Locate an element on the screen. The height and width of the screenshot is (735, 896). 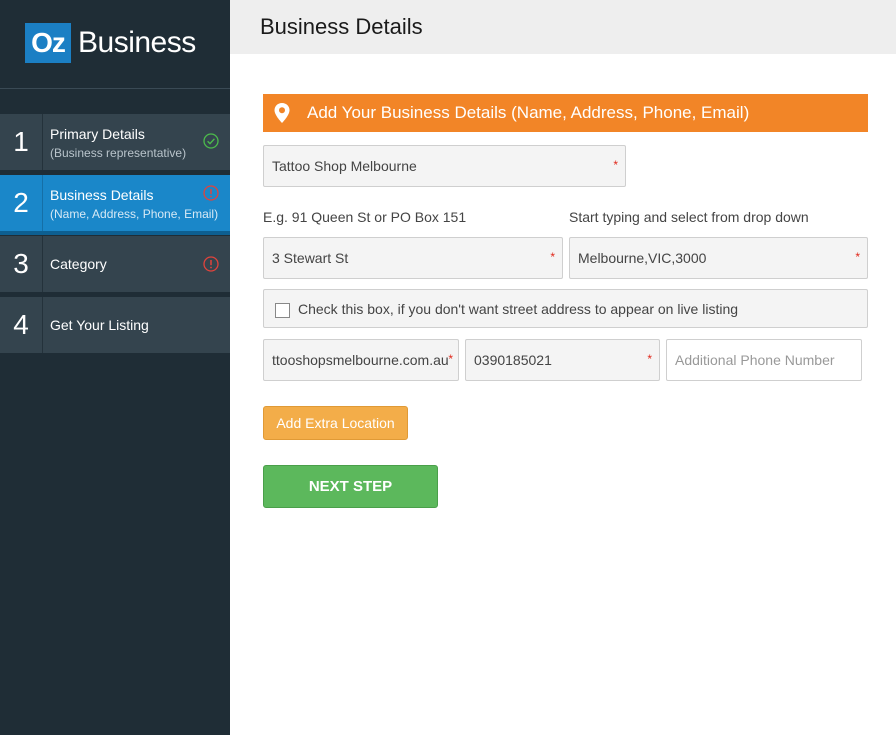
step-number: 4 is located at coordinates (21, 325).